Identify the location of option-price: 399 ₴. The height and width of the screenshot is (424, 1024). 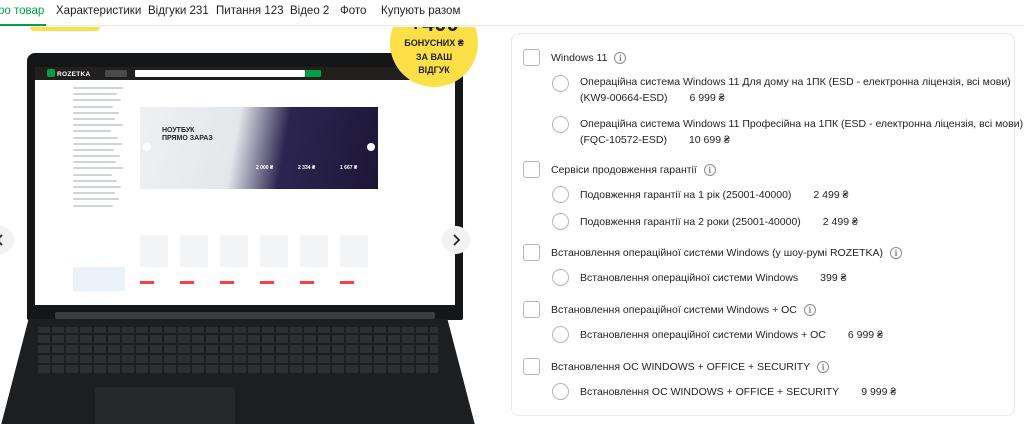
(833, 277).